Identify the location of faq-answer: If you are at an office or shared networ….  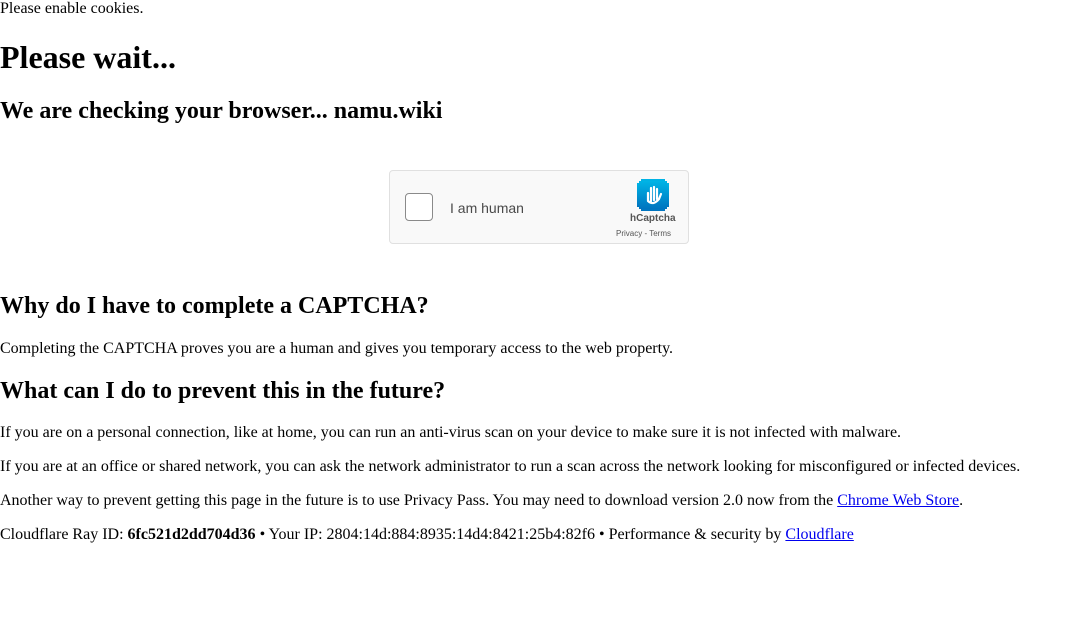
(510, 466).